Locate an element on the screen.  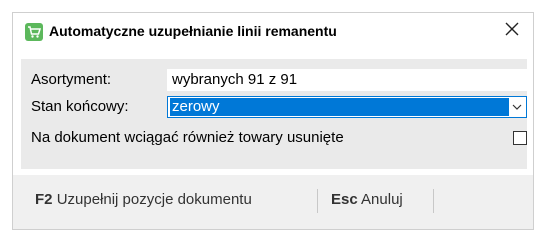
cancel-shortcut-key: Esc is located at coordinates (344, 199).